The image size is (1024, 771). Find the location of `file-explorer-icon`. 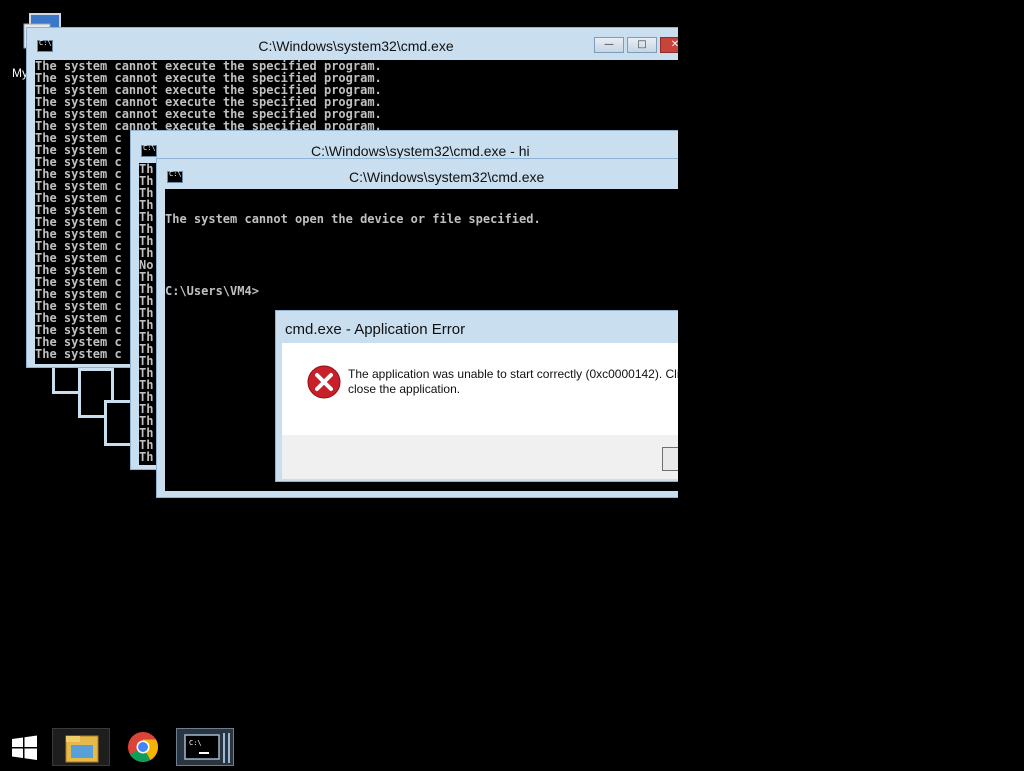

file-explorer-icon is located at coordinates (82, 749).